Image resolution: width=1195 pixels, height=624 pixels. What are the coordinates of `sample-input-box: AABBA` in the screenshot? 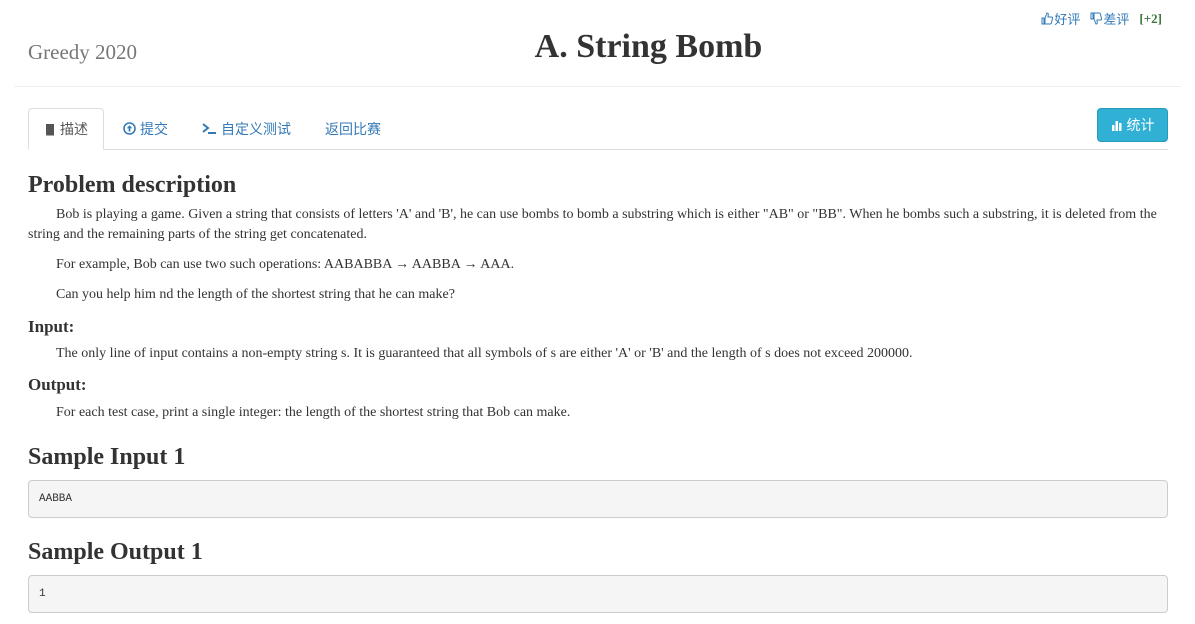 It's located at (598, 499).